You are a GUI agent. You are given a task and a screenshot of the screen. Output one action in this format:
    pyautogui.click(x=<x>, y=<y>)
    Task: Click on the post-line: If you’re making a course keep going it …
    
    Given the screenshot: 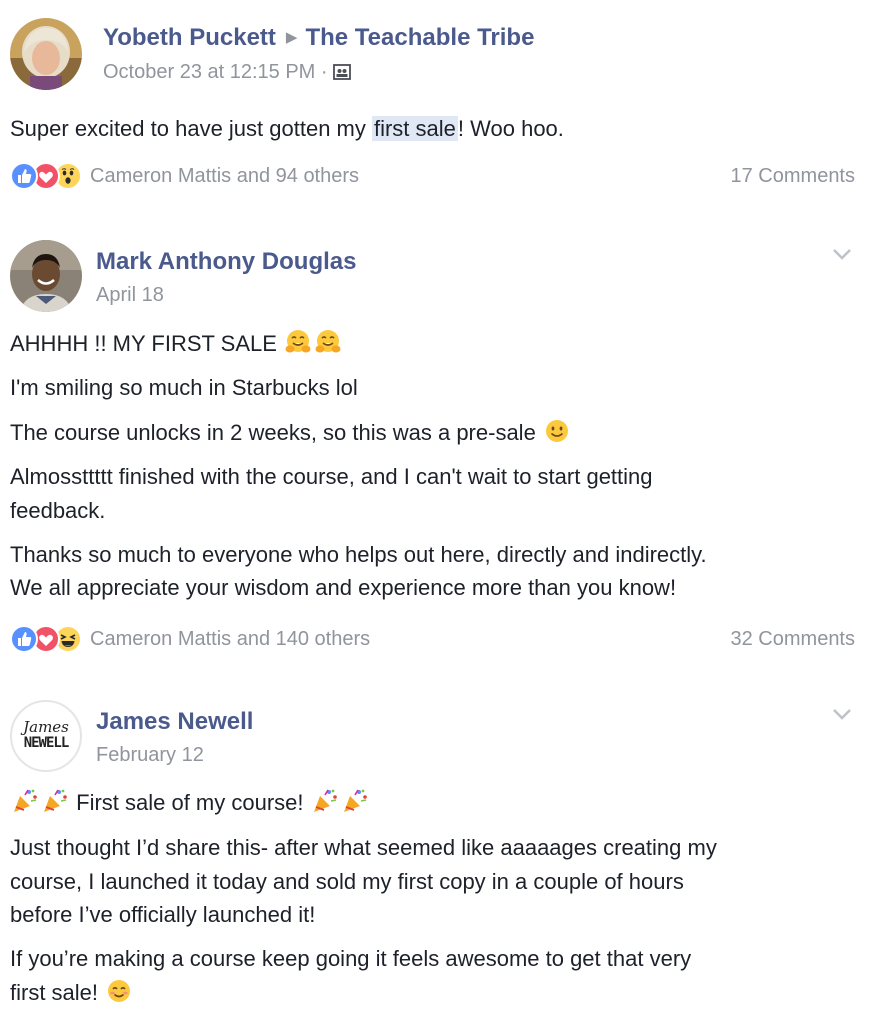 What is the action you would take?
    pyautogui.click(x=351, y=958)
    